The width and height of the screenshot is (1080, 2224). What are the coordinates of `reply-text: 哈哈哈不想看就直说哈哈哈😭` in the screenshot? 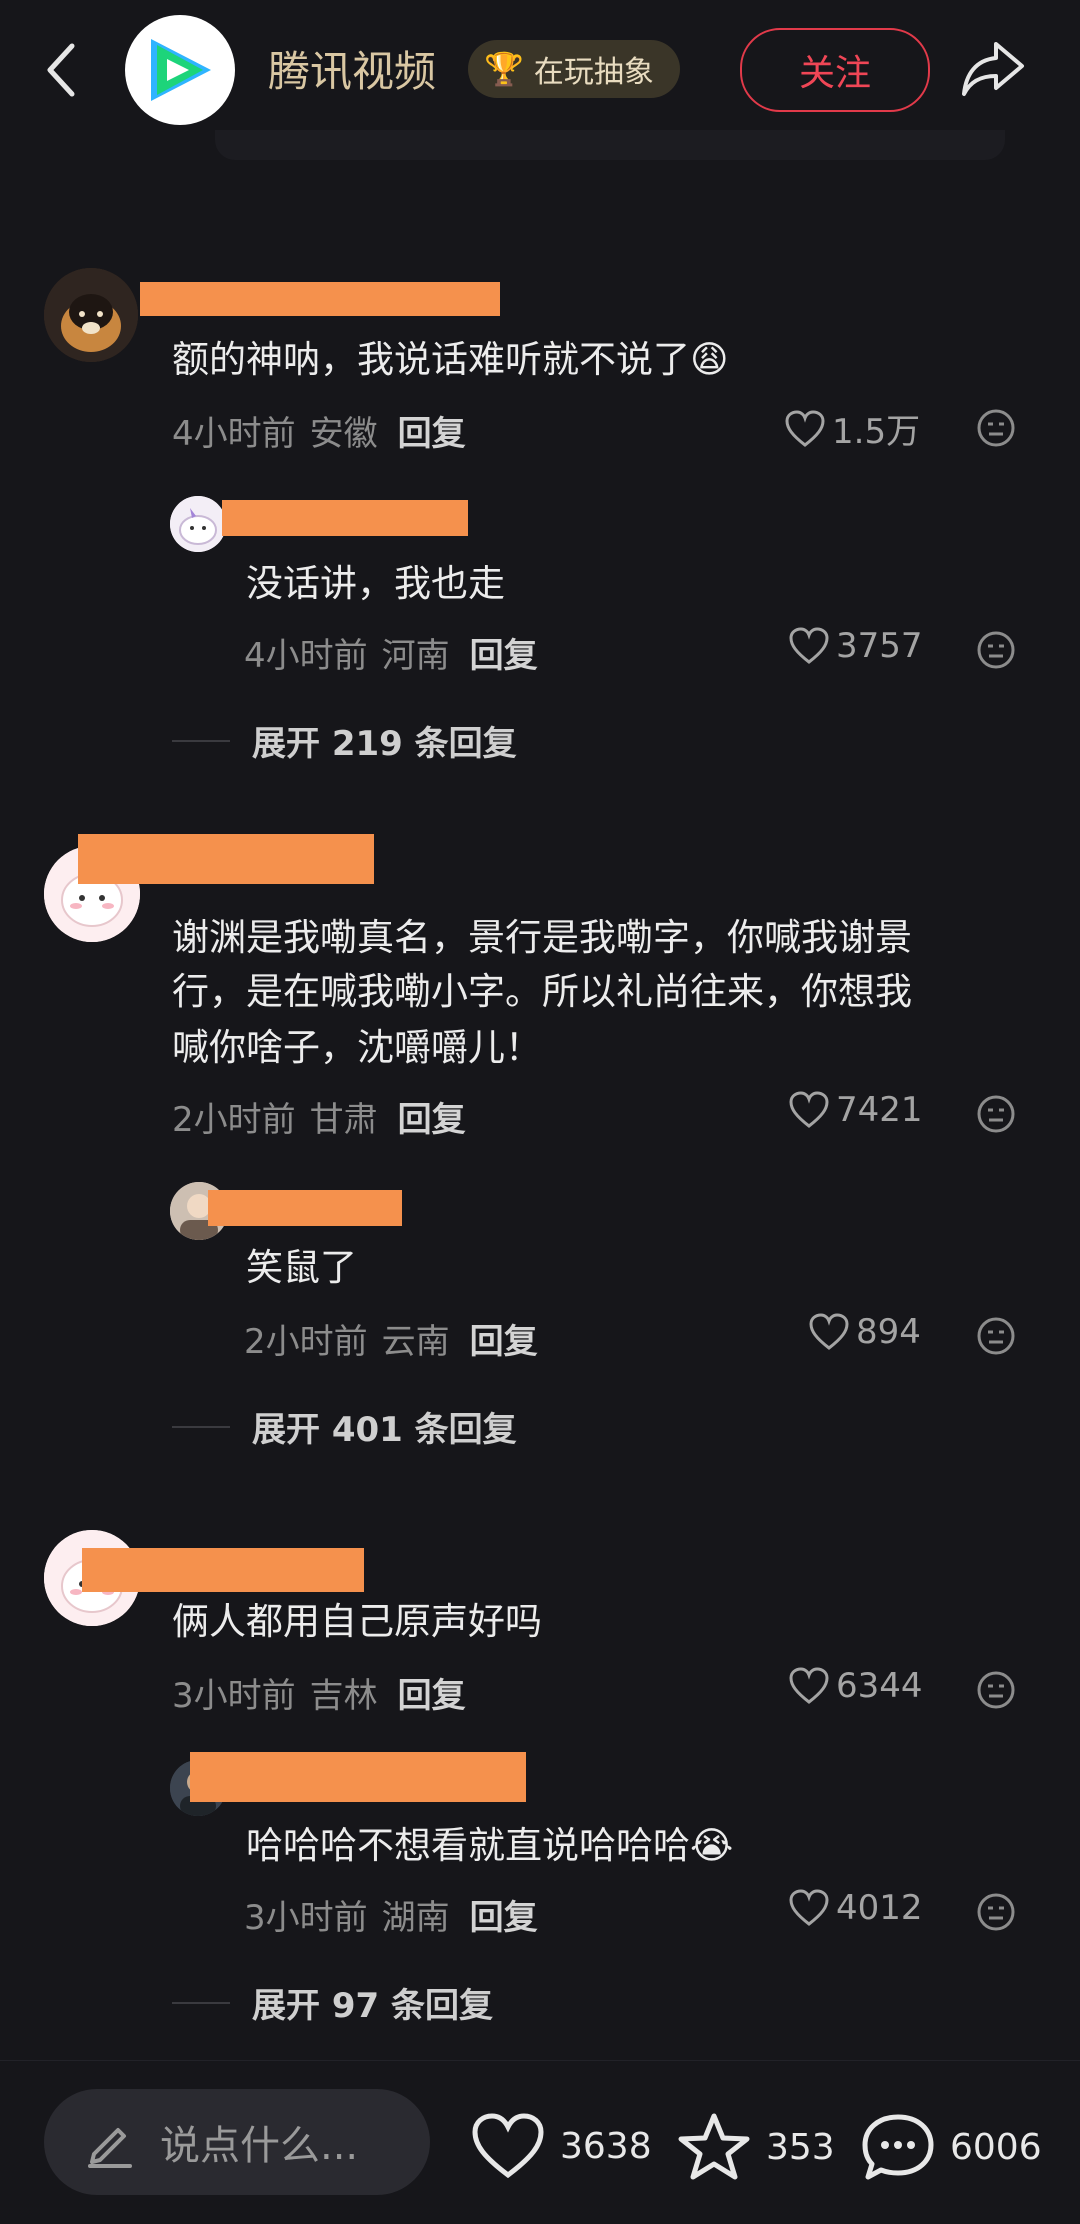 It's located at (490, 1845).